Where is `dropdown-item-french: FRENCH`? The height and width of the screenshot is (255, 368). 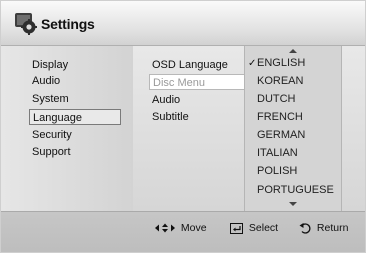
dropdown-item-french: FRENCH is located at coordinates (280, 117).